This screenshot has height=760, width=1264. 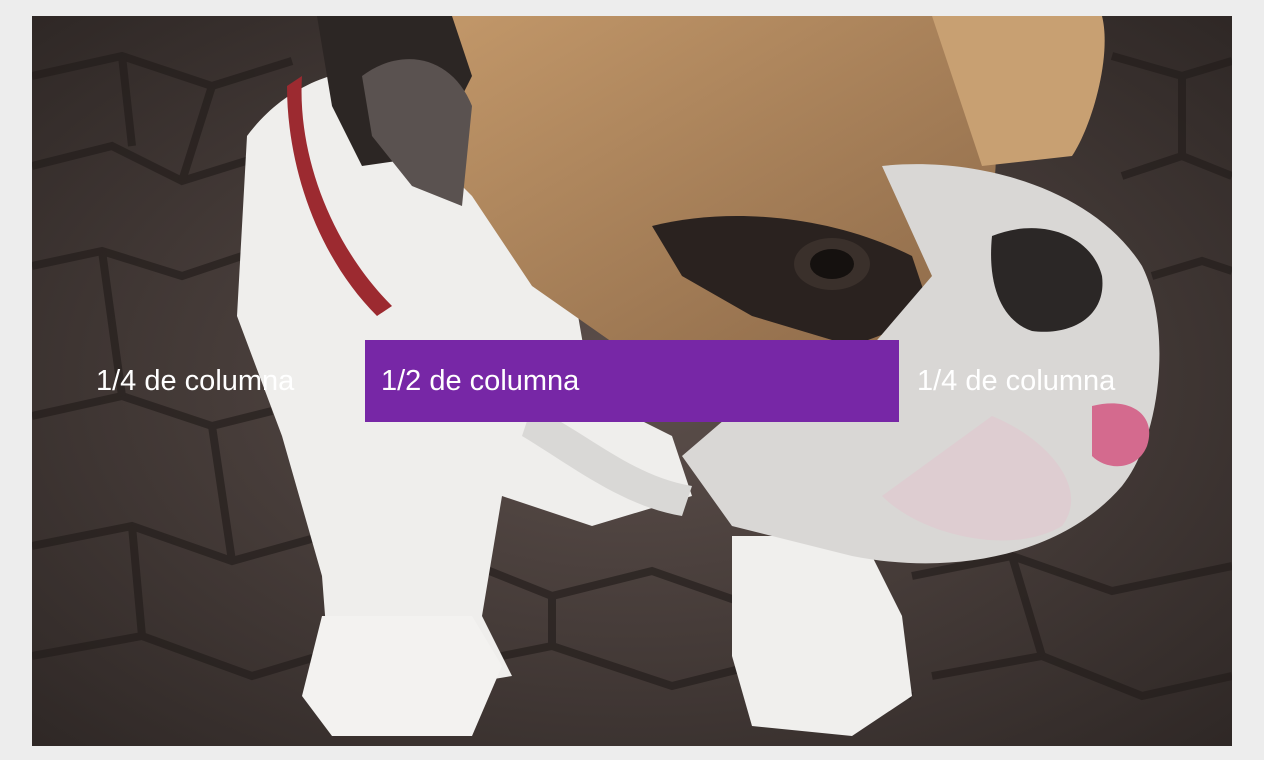 I want to click on half-column: 1/2 de columna, so click(x=632, y=381).